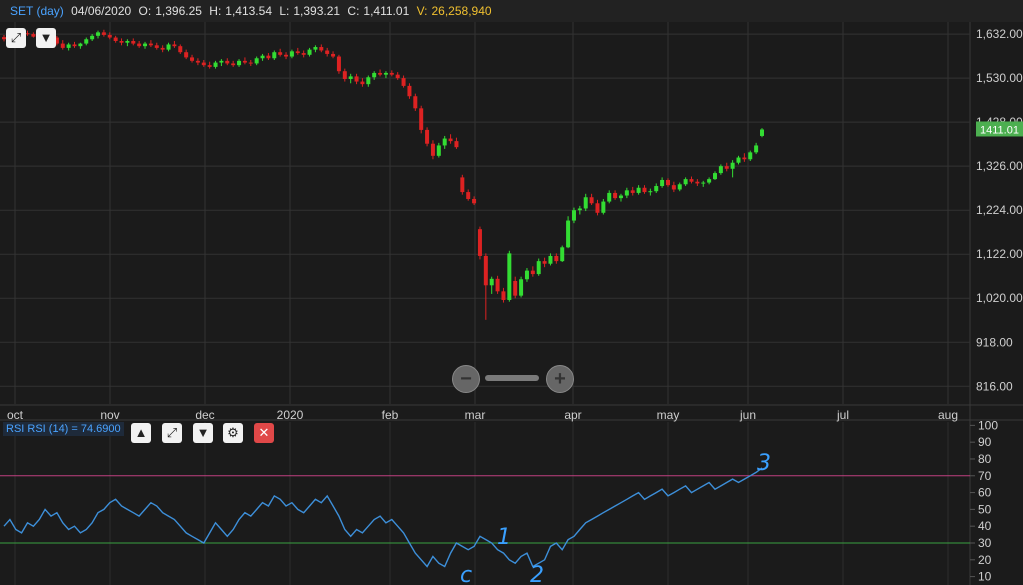  What do you see at coordinates (999, 298) in the screenshot?
I see `price-tick-label: 1,020.00` at bounding box center [999, 298].